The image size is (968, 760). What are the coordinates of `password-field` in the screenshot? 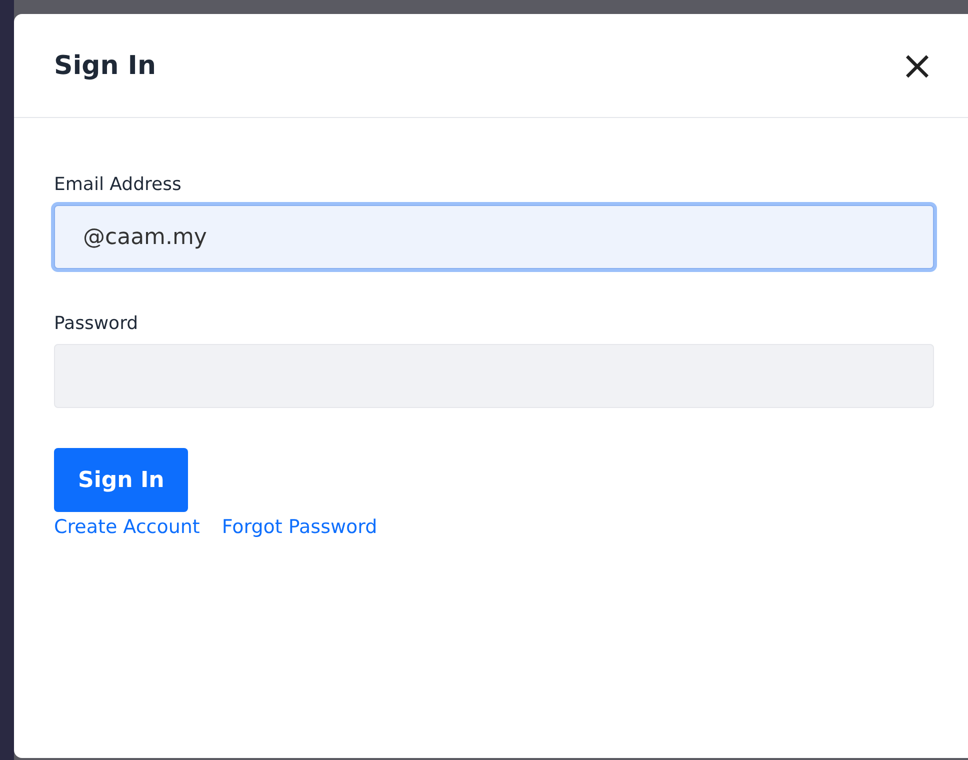 It's located at (494, 376).